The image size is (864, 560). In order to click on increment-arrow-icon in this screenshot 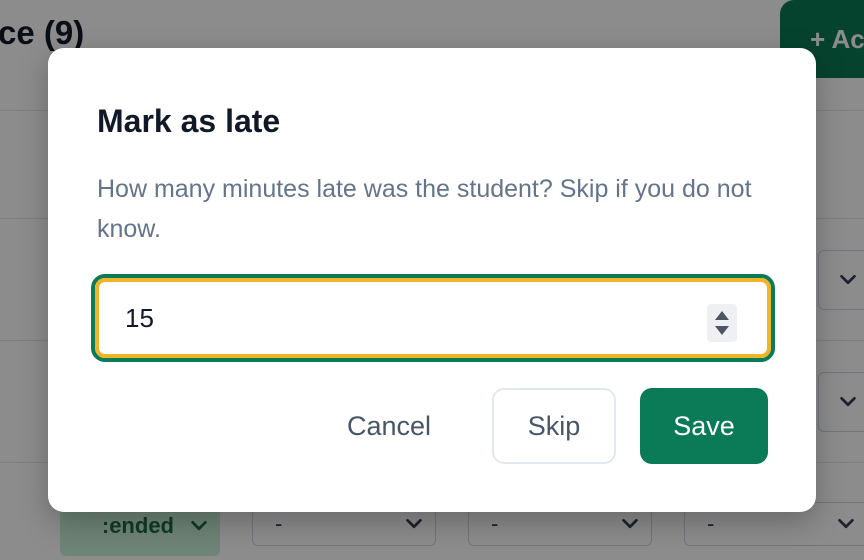, I will do `click(722, 315)`.